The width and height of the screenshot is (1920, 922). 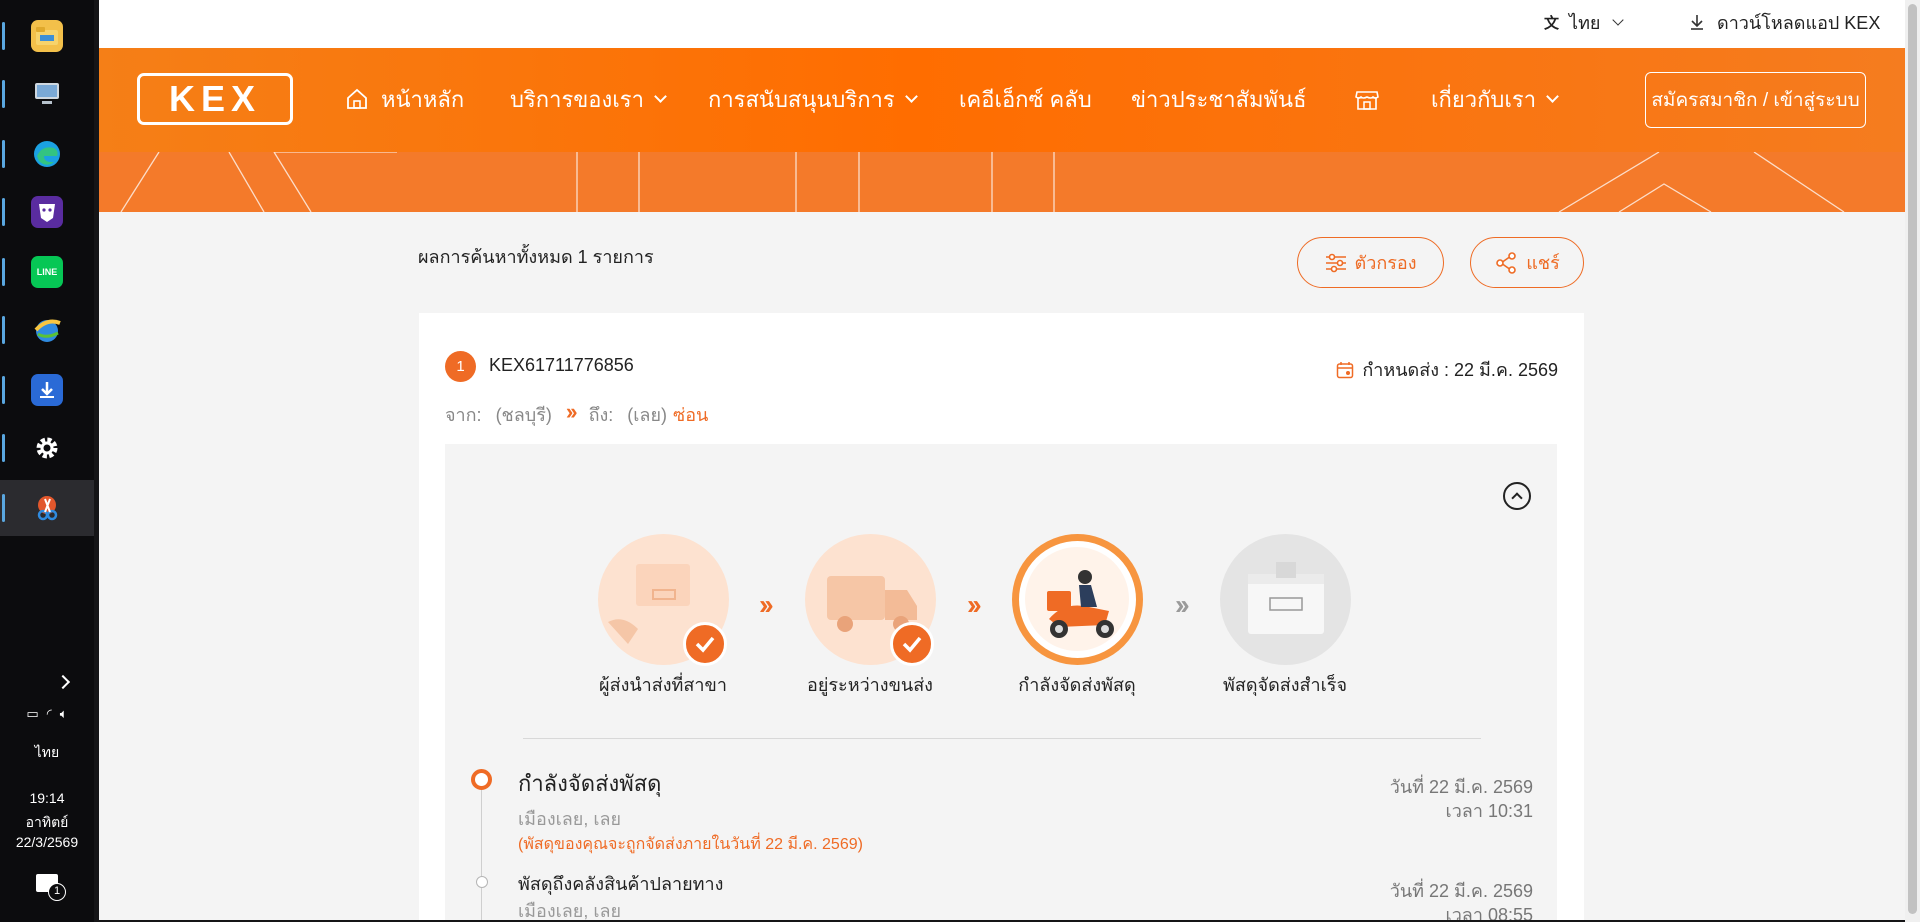 I want to click on brave-lion-icon, so click(x=47, y=212).